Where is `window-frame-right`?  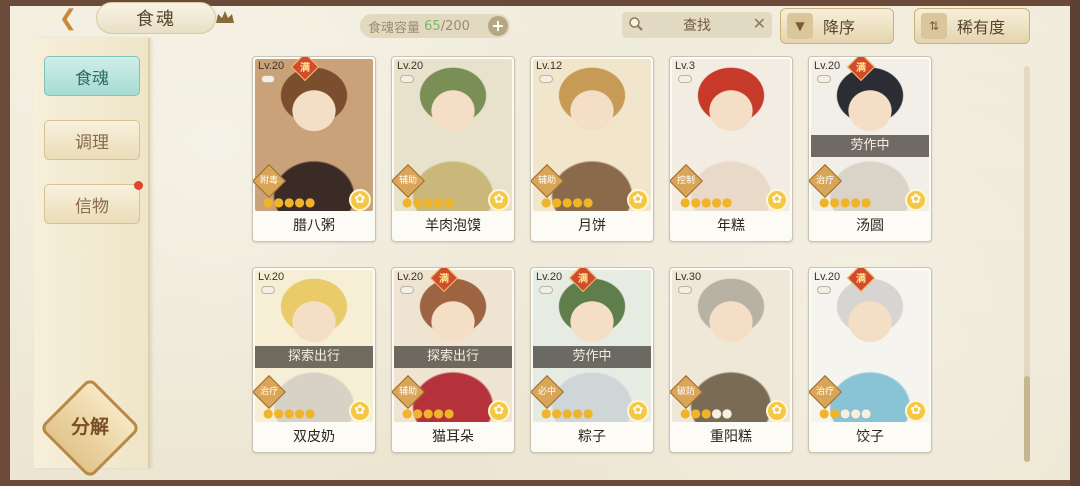 window-frame-right is located at coordinates (1075, 243).